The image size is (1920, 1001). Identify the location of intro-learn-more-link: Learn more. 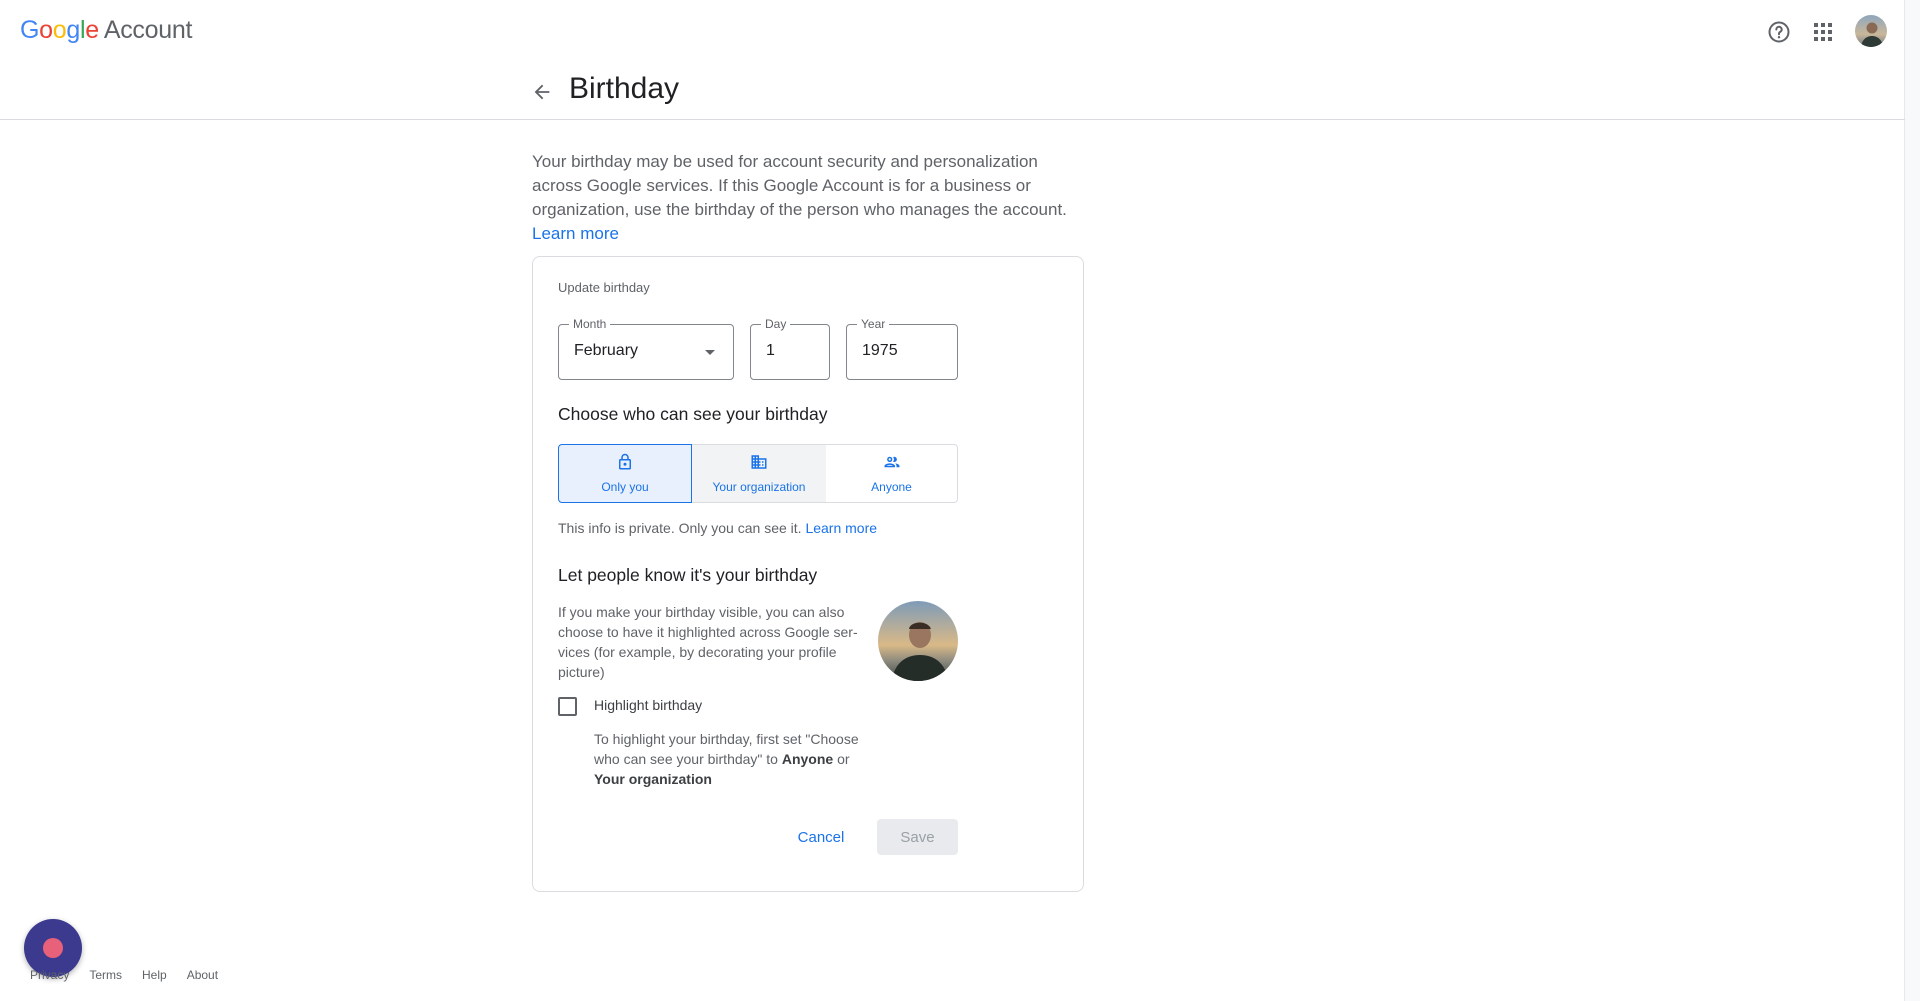
(575, 233).